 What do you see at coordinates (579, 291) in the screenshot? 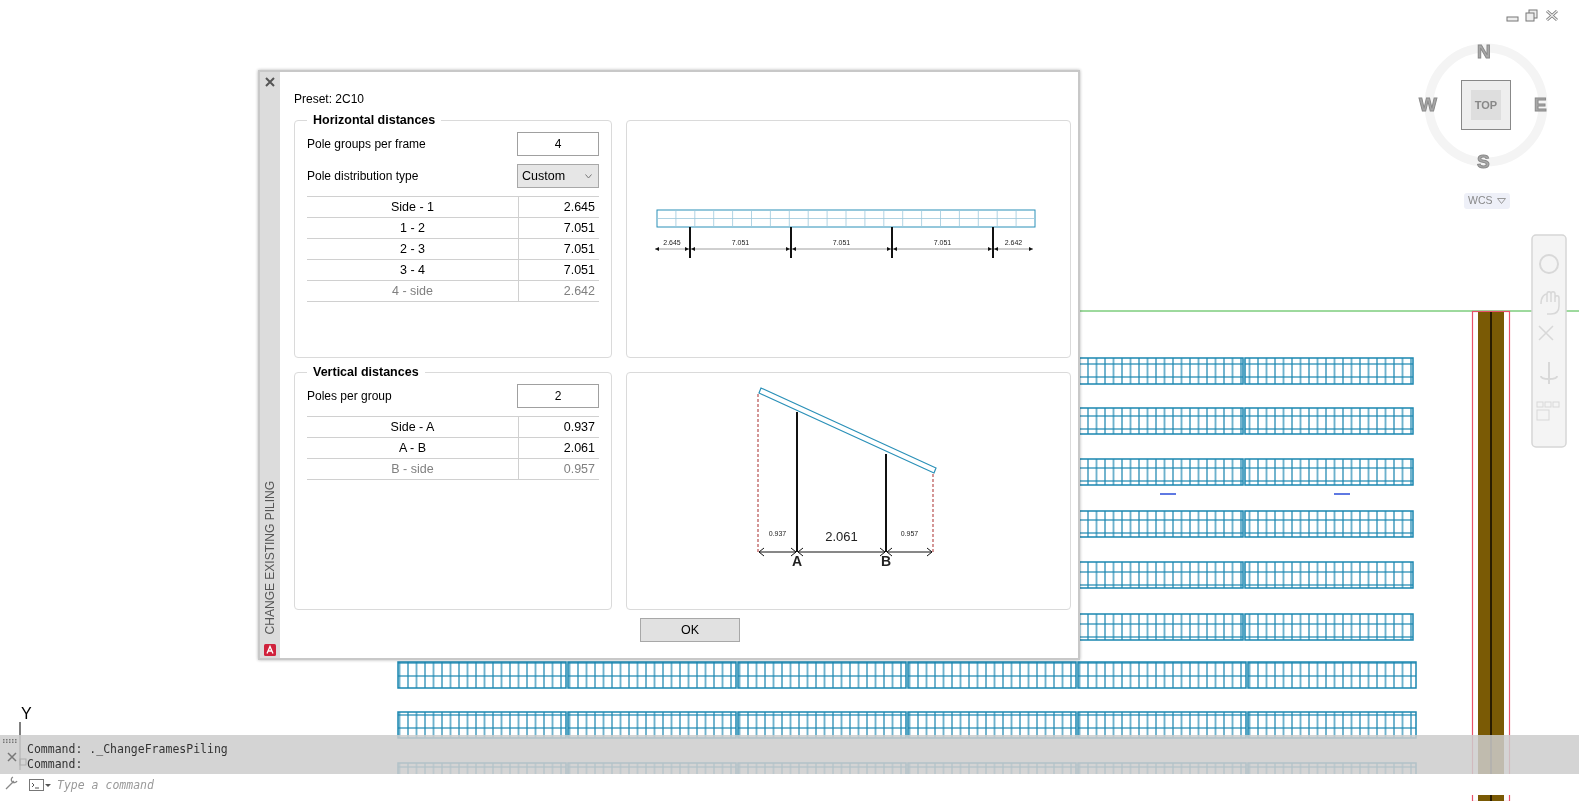
I see `distance-value-cell-text: 2.642` at bounding box center [579, 291].